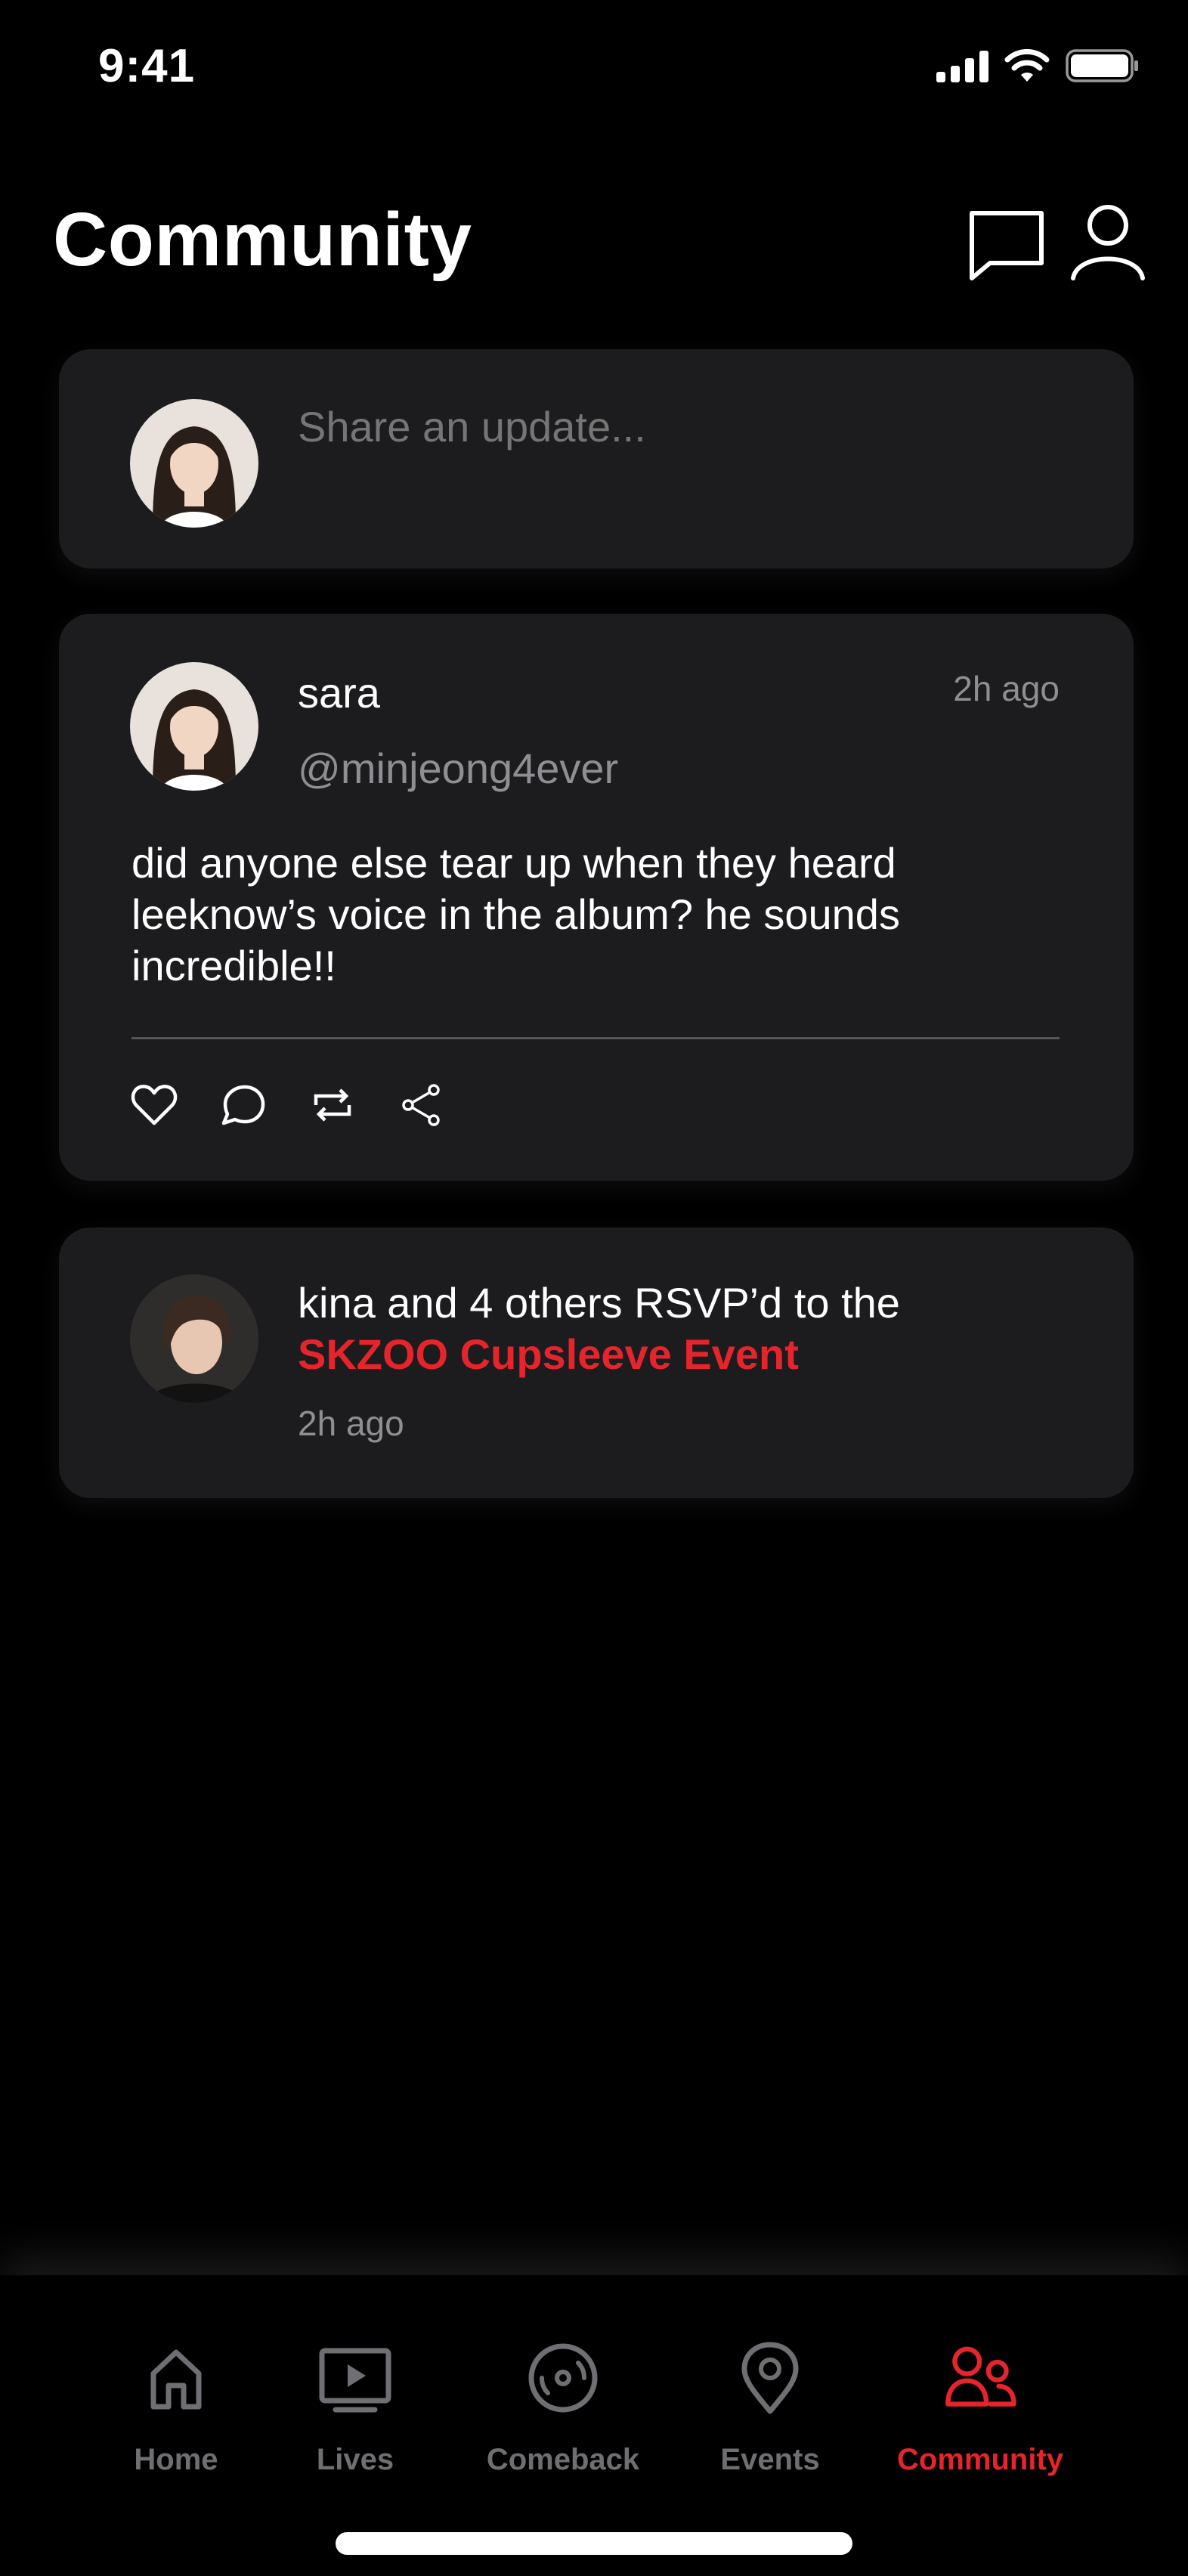 The width and height of the screenshot is (1188, 2576). I want to click on share-update-input, so click(676, 426).